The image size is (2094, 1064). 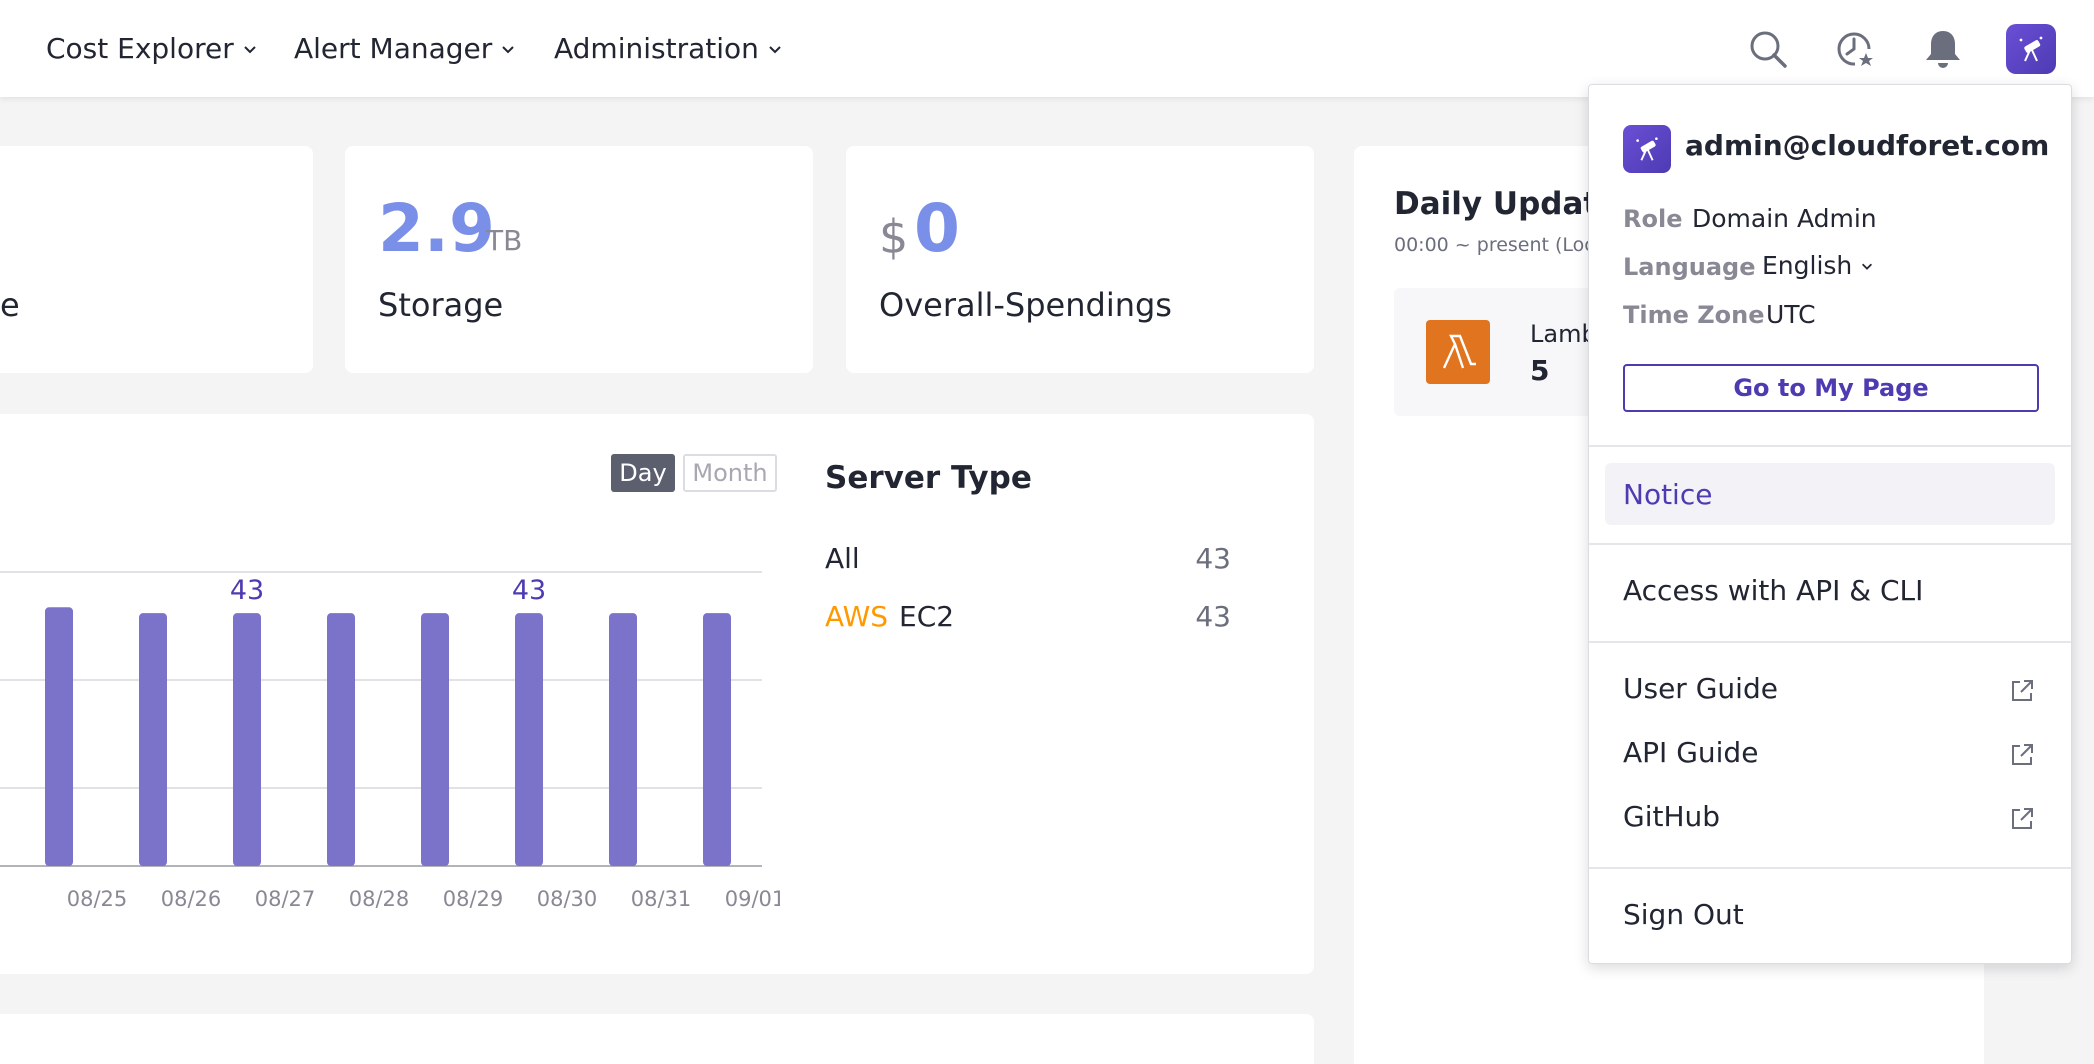 What do you see at coordinates (1563, 334) in the screenshot?
I see `daily-update-service-name: Lamb` at bounding box center [1563, 334].